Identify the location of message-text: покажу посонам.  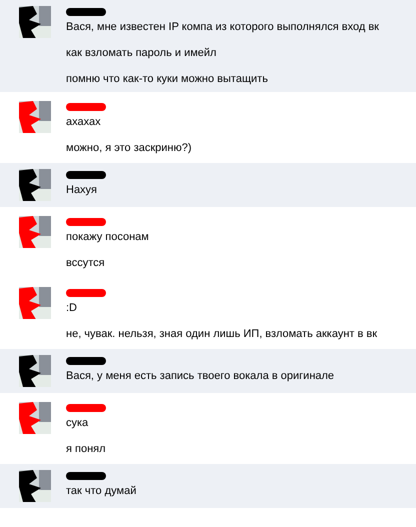
(107, 237).